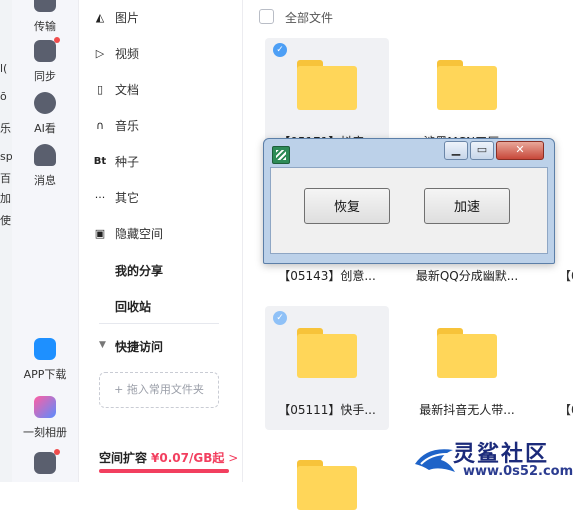 The height and width of the screenshot is (510, 573). I want to click on maximize-button: ▭, so click(482, 150).